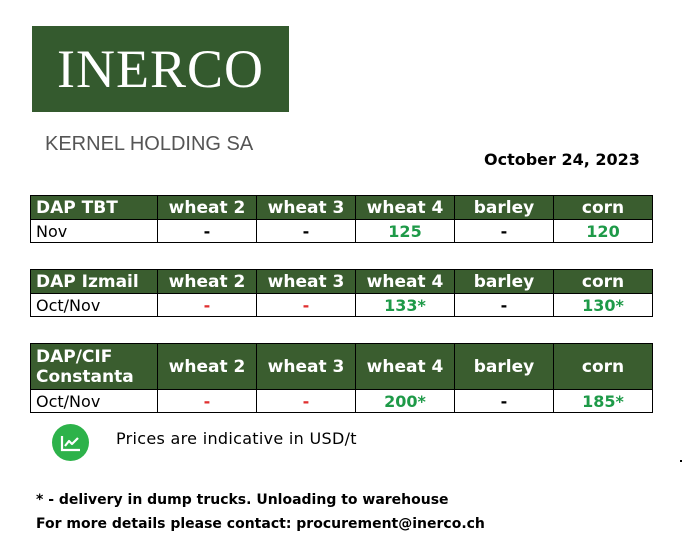 Image resolution: width=683 pixels, height=559 pixels. Describe the element at coordinates (603, 305) in the screenshot. I see `price-cell: 130*` at that location.